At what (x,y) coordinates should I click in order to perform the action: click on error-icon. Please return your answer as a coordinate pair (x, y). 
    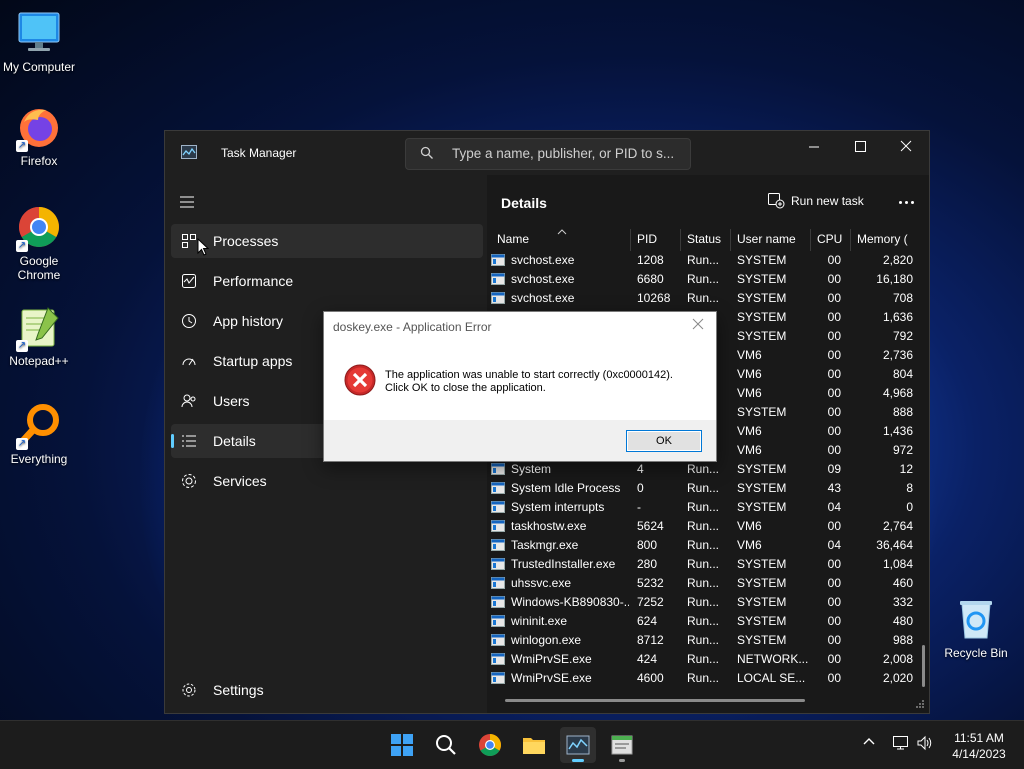
    Looking at the image, I should click on (360, 380).